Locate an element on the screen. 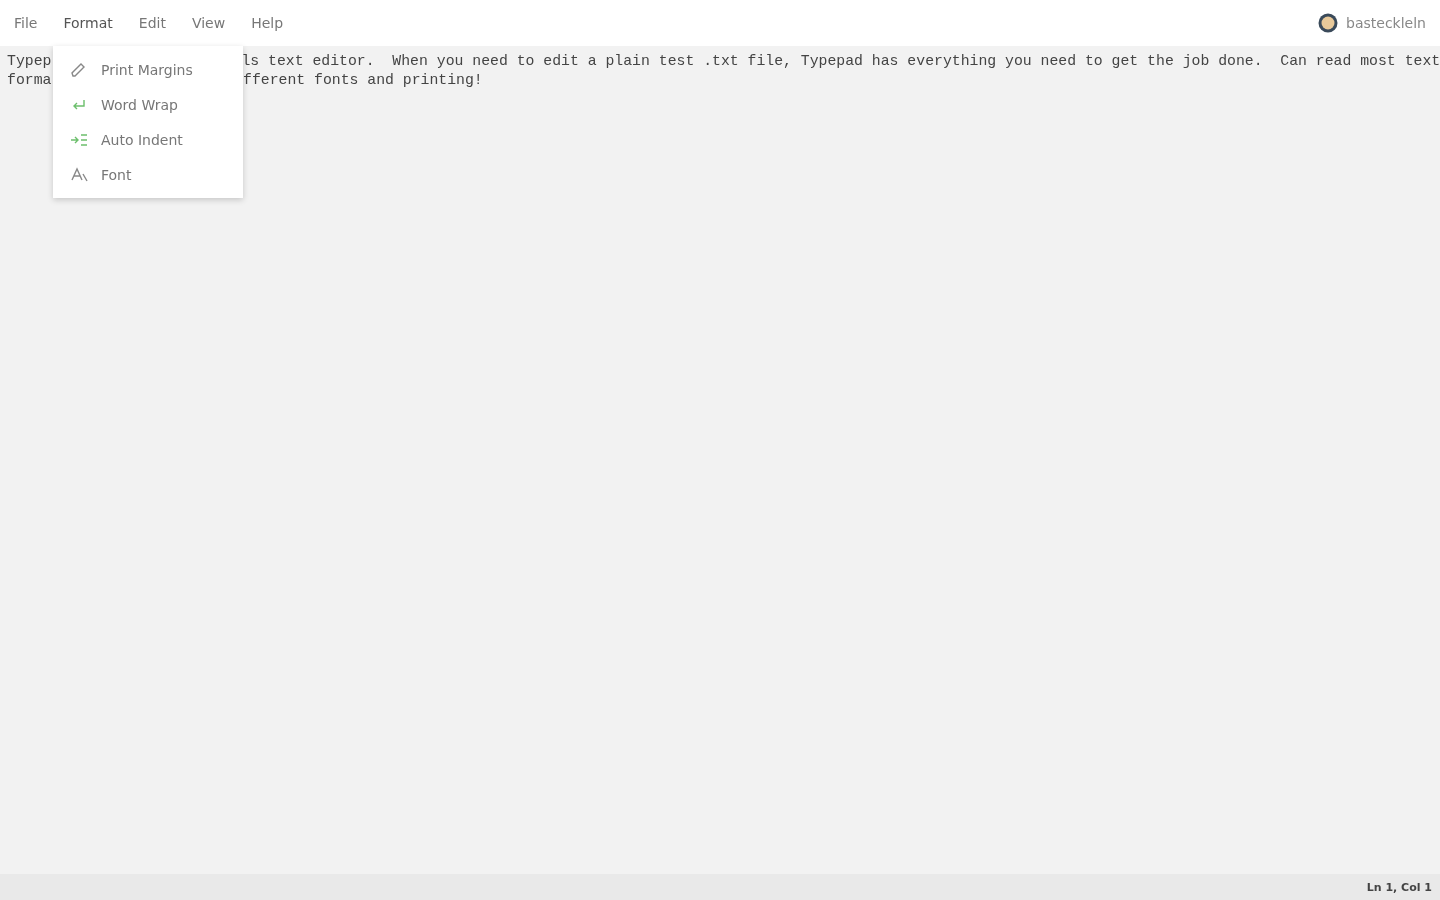 The height and width of the screenshot is (900, 1440). user-name: basteckleln is located at coordinates (1386, 23).